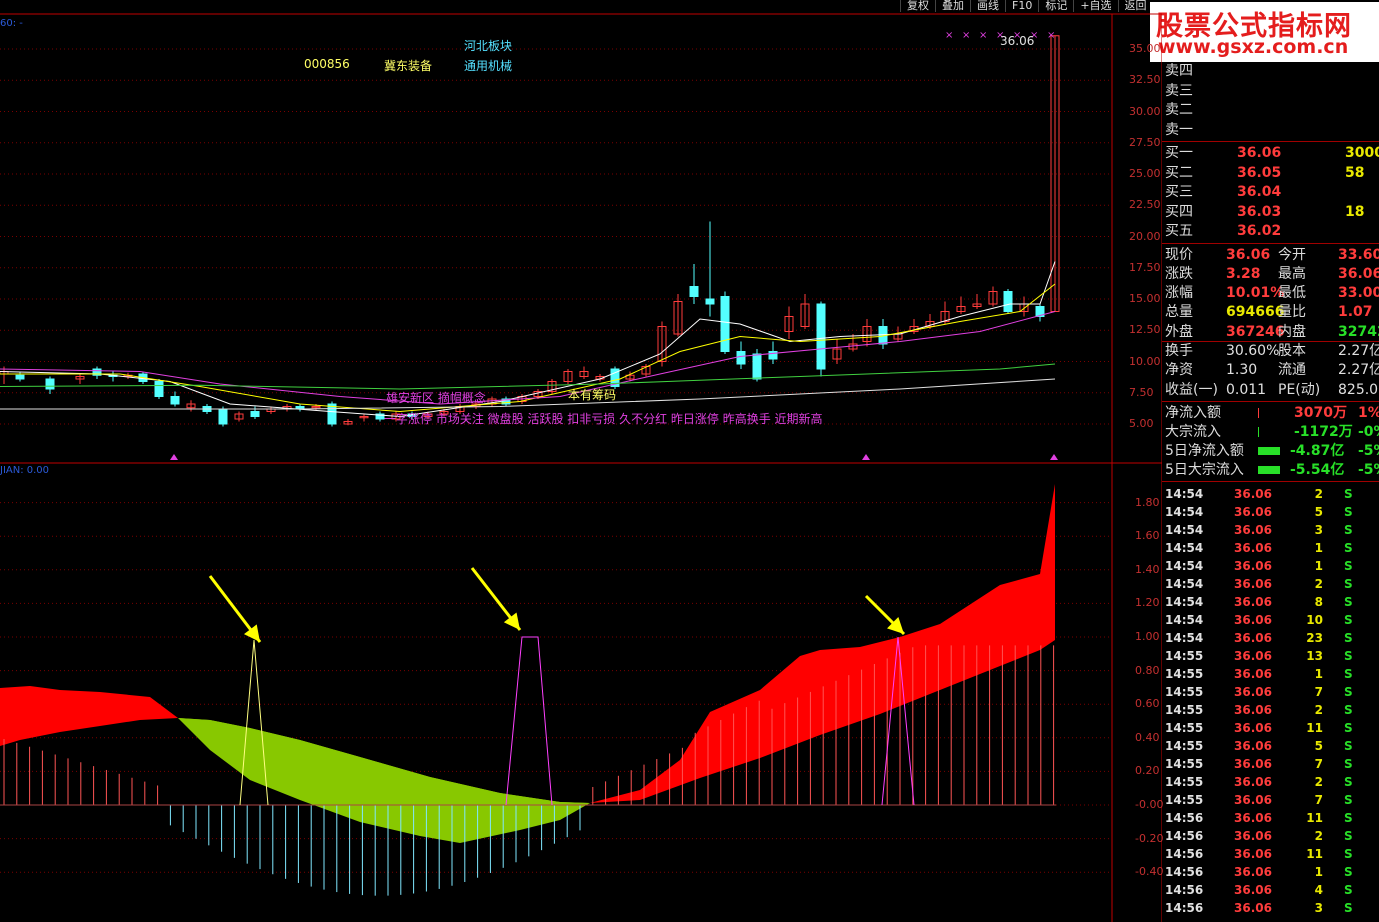  I want to click on price-tick-label: 30.00, so click(1145, 111).